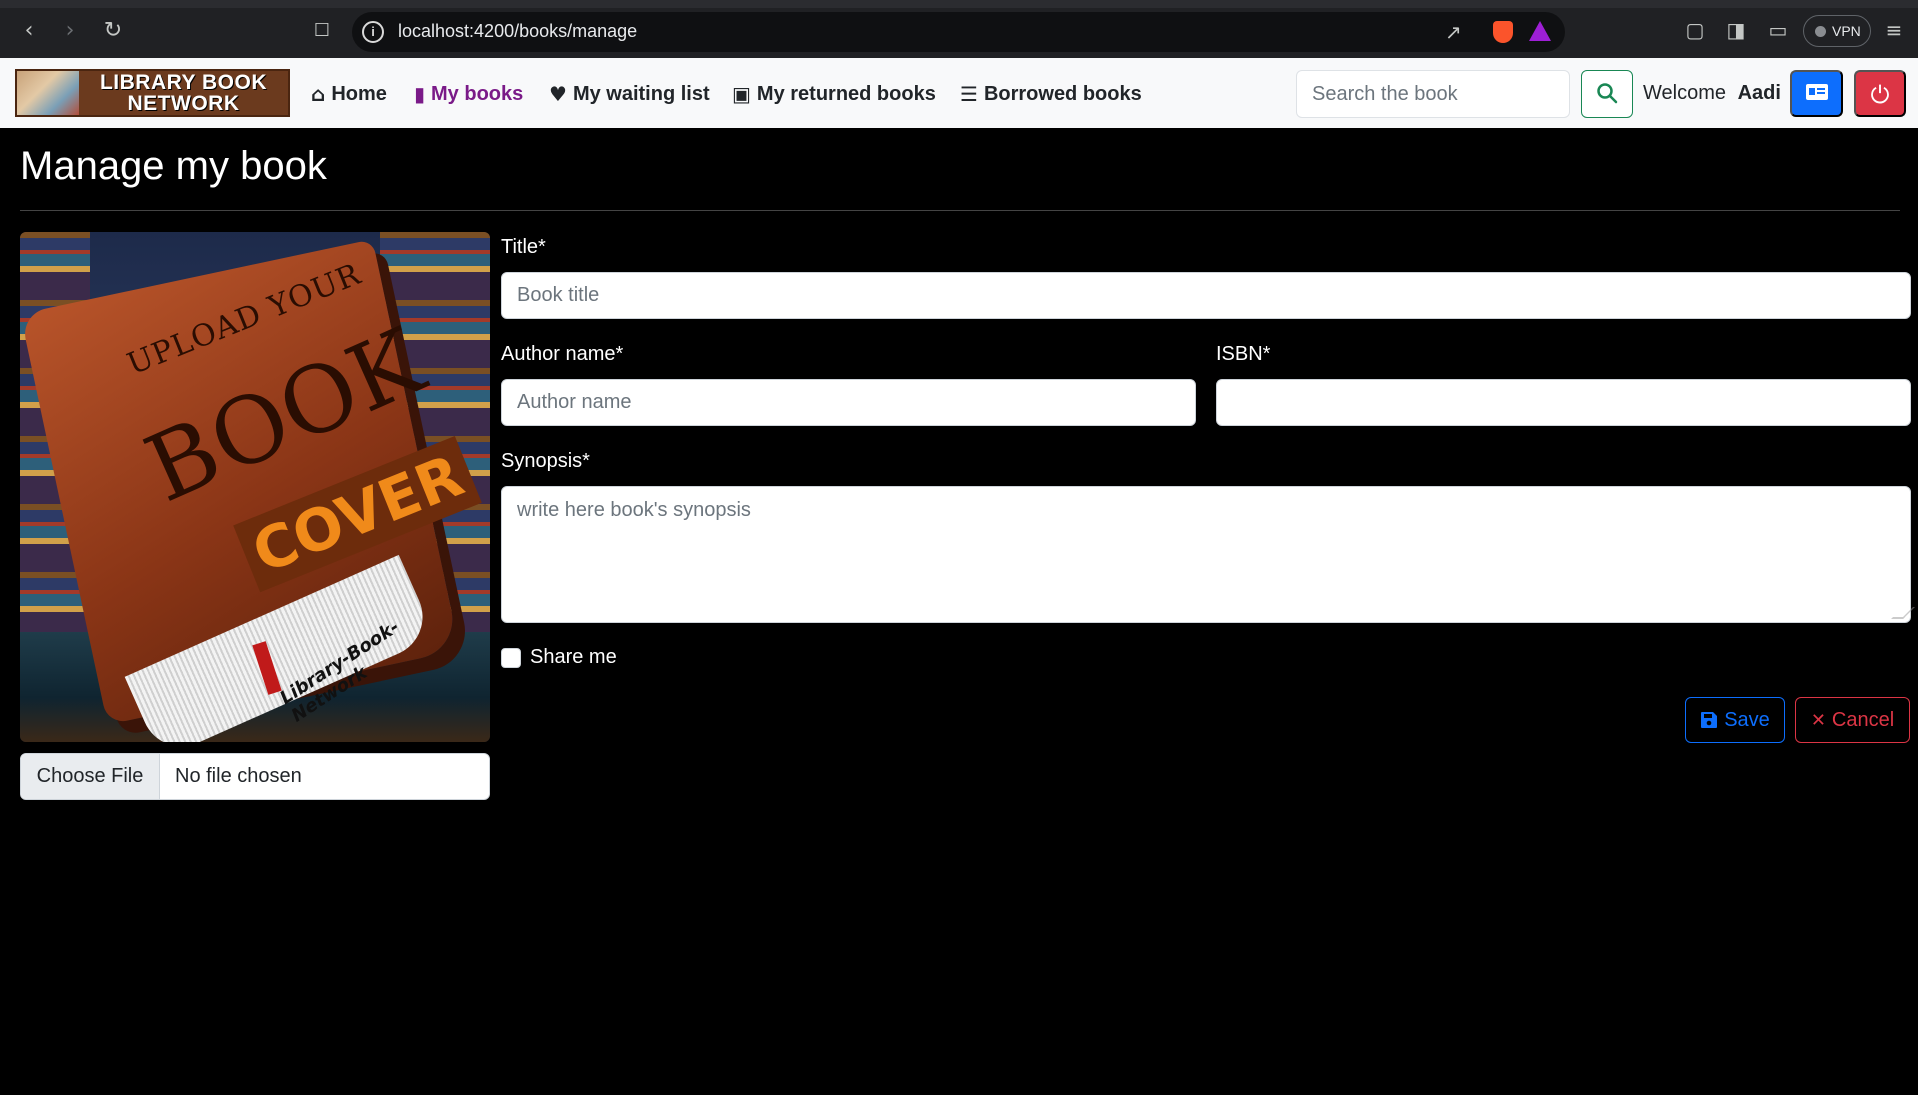 This screenshot has width=1918, height=1095. What do you see at coordinates (113, 31) in the screenshot?
I see `reload-icon: ↻` at bounding box center [113, 31].